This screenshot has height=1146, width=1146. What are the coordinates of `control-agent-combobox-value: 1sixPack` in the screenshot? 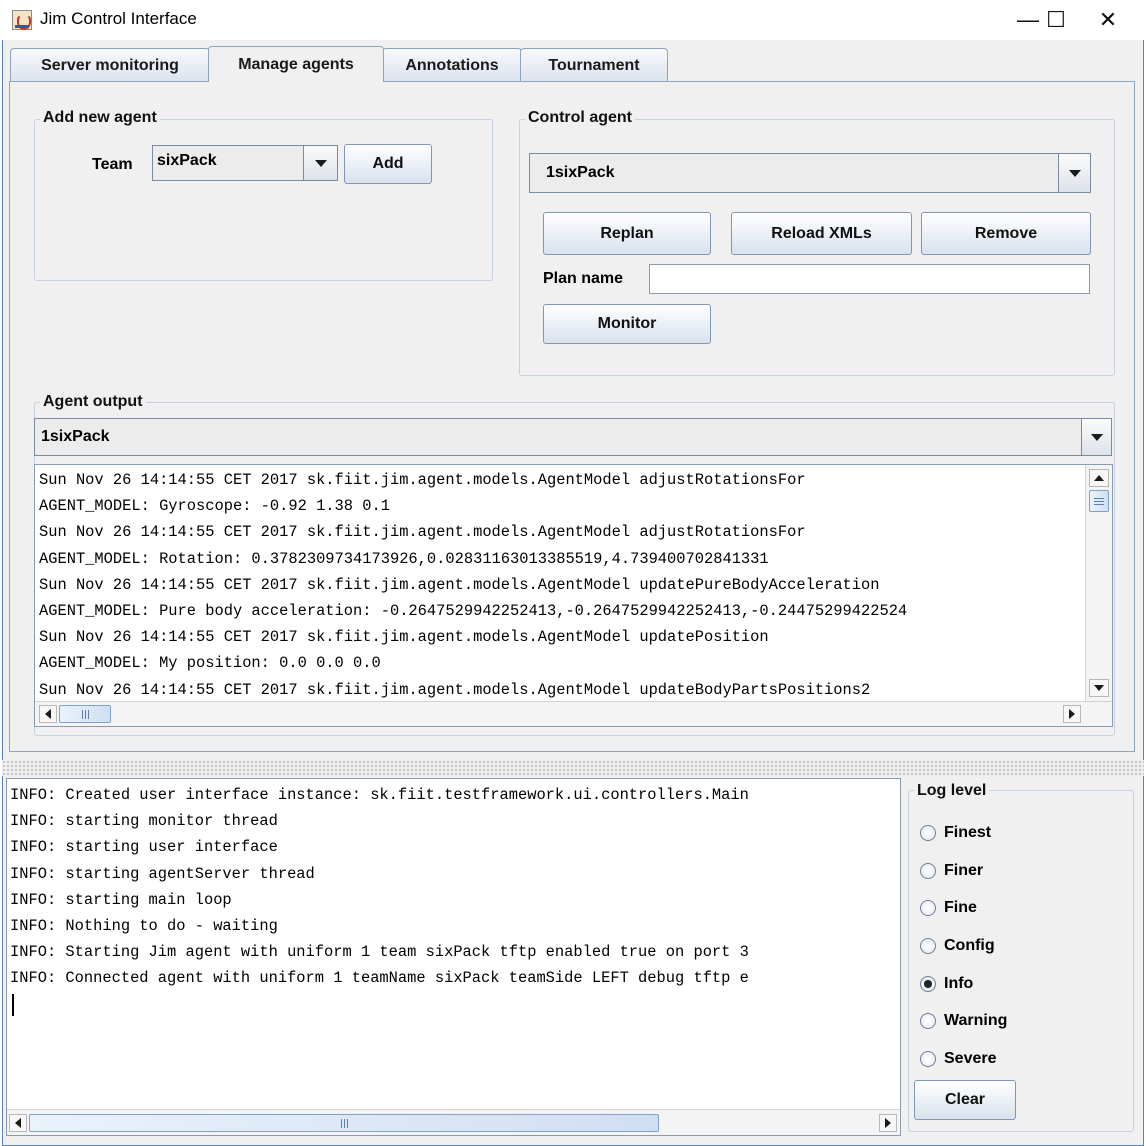 It's located at (580, 172).